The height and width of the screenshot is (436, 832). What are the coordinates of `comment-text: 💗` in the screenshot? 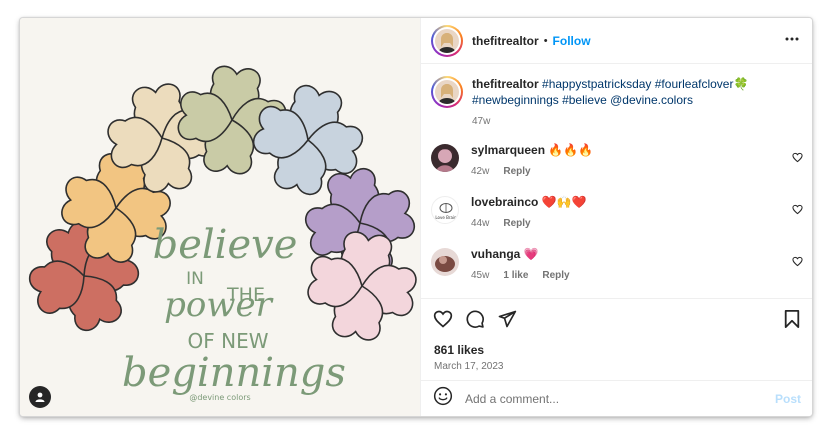 It's located at (531, 254).